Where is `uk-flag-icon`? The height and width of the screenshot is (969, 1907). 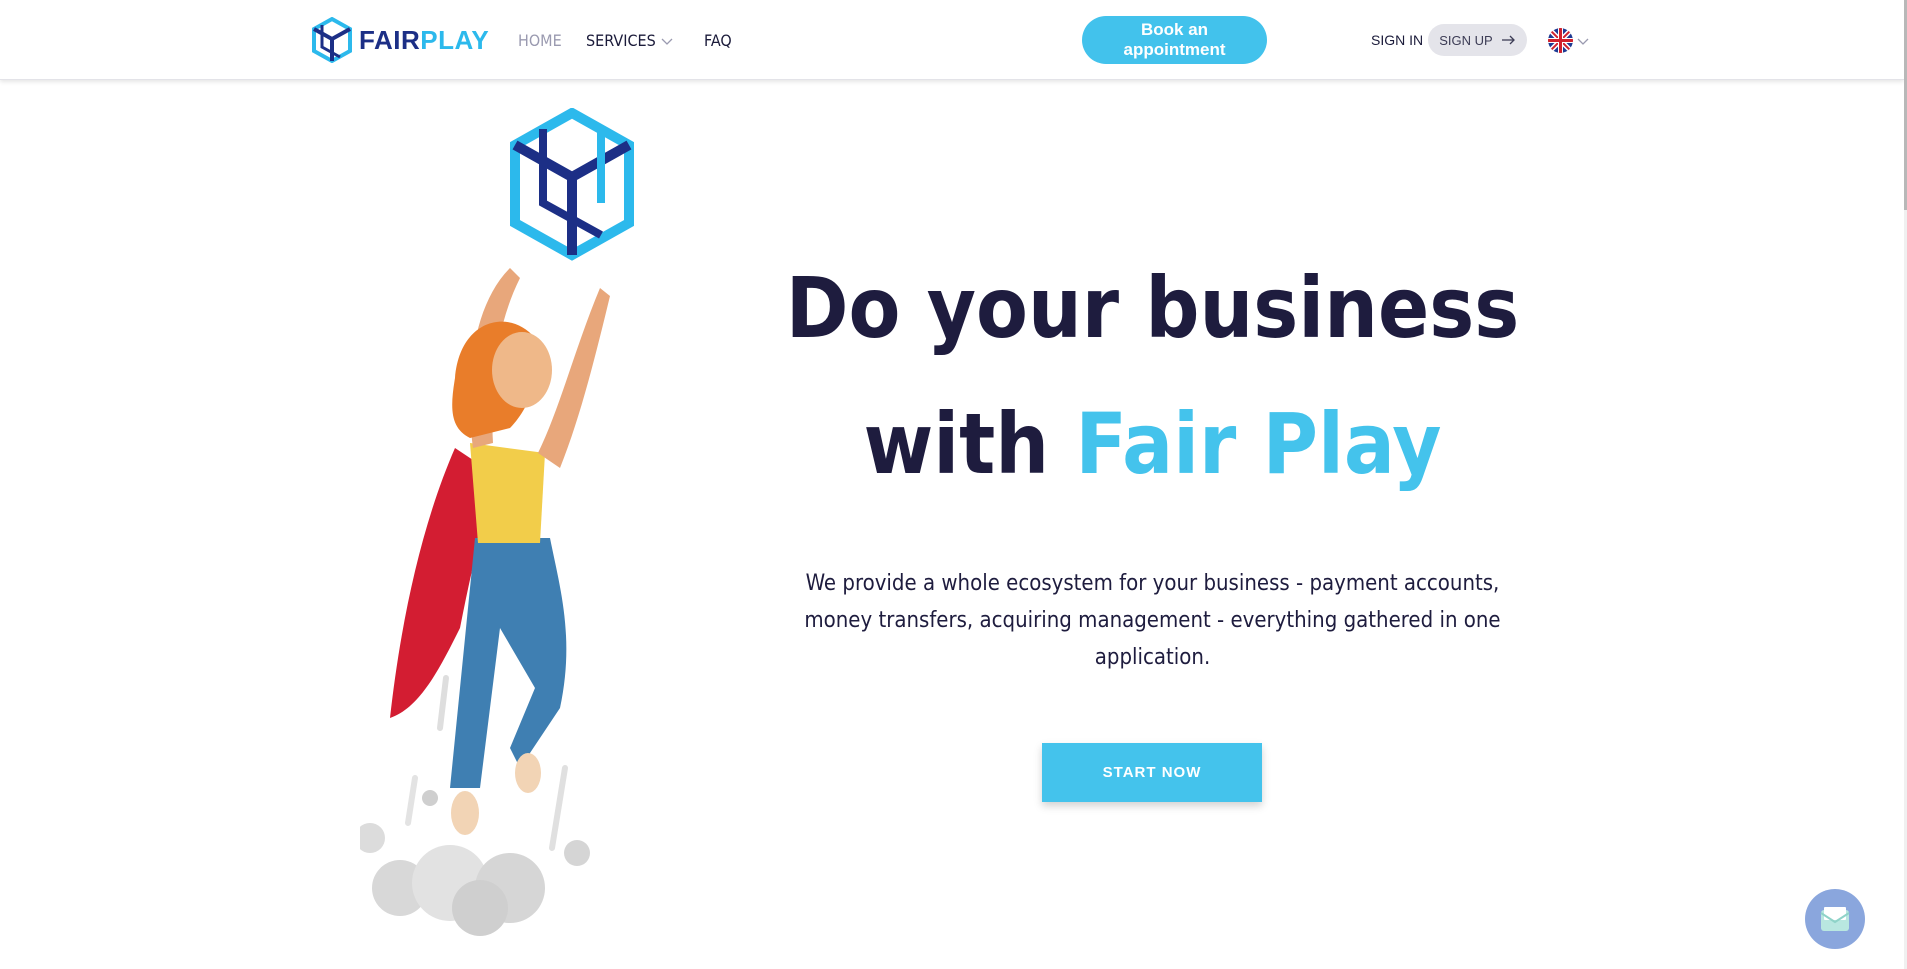 uk-flag-icon is located at coordinates (1560, 40).